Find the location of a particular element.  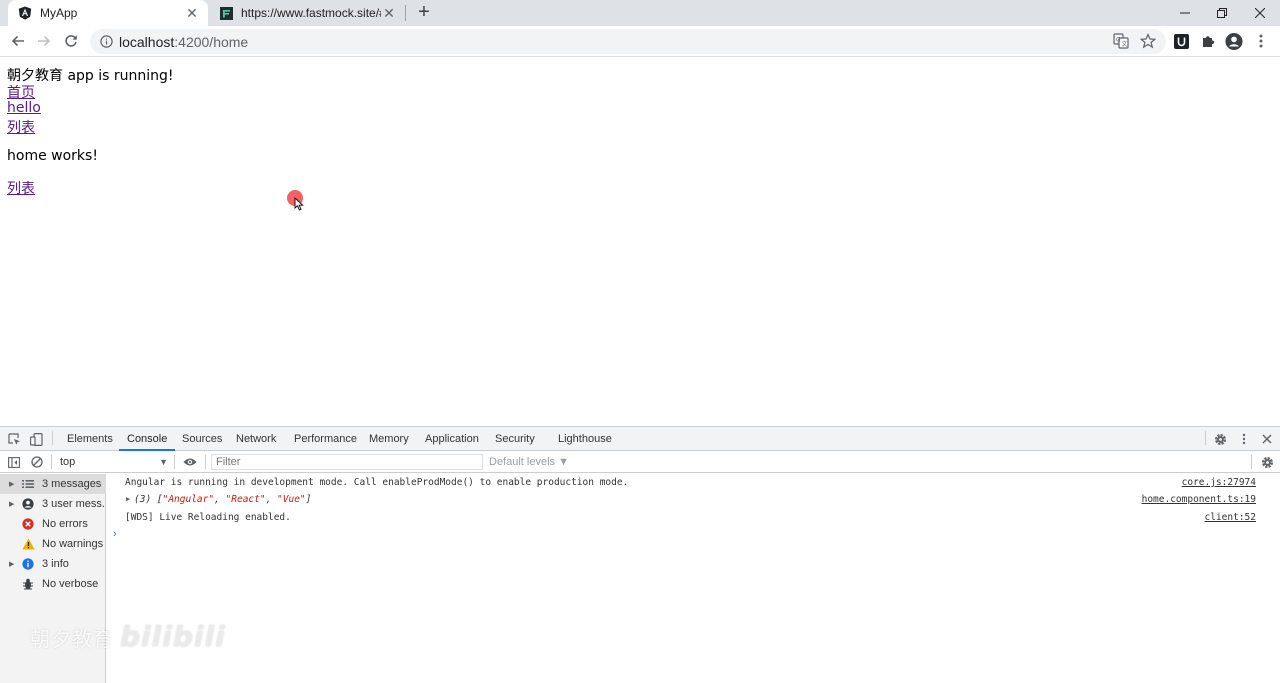

tab-network: Network is located at coordinates (256, 439).